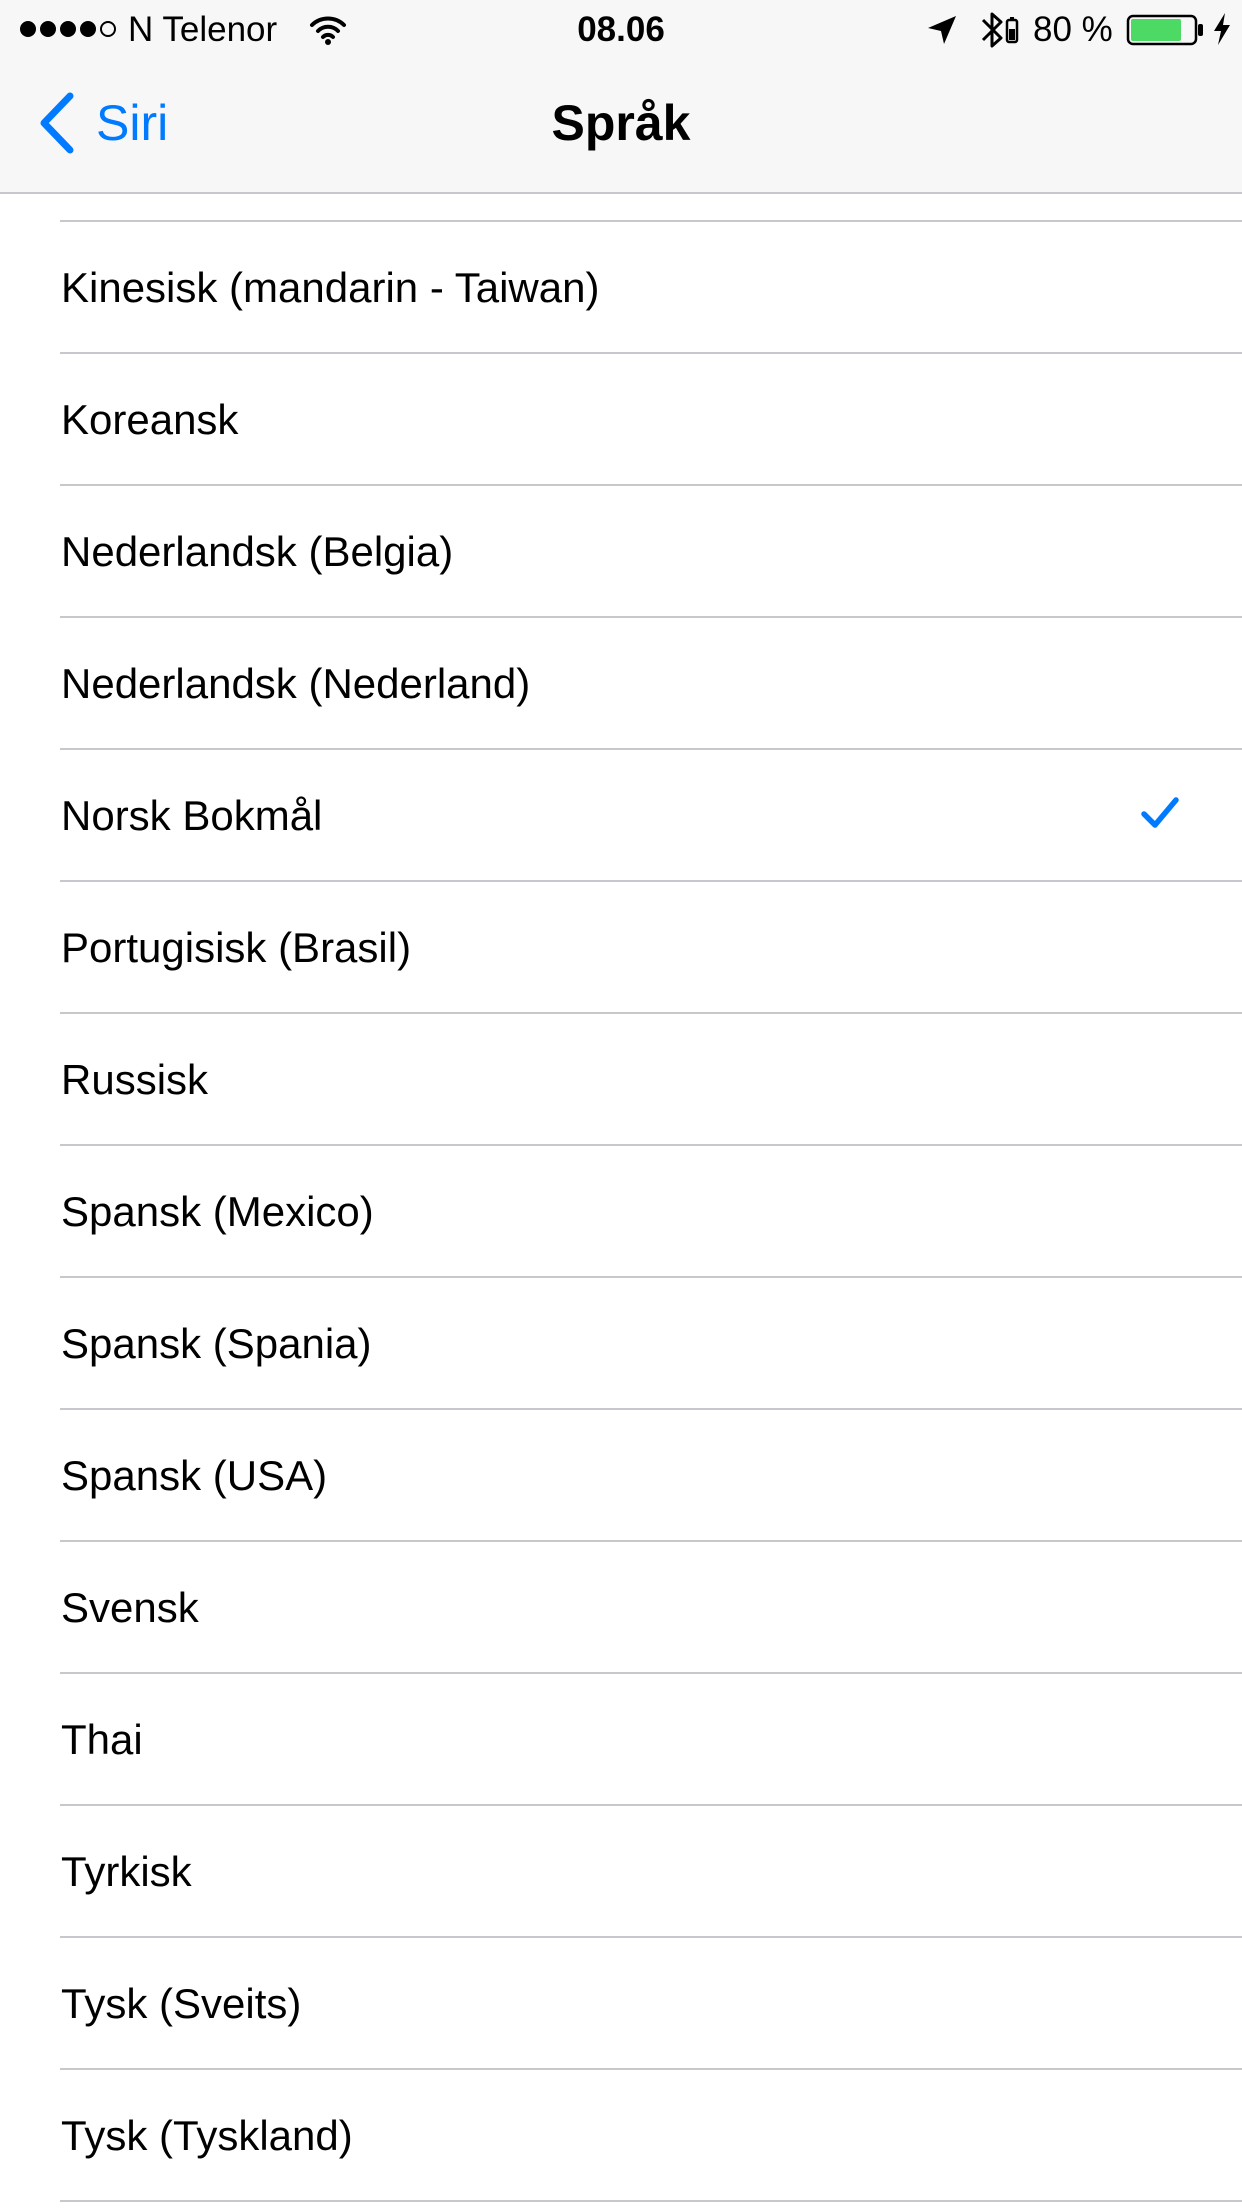 The image size is (1242, 2208). What do you see at coordinates (621, 948) in the screenshot?
I see `list-item-portugisisk-brasil: Portugisisk (Brasil)` at bounding box center [621, 948].